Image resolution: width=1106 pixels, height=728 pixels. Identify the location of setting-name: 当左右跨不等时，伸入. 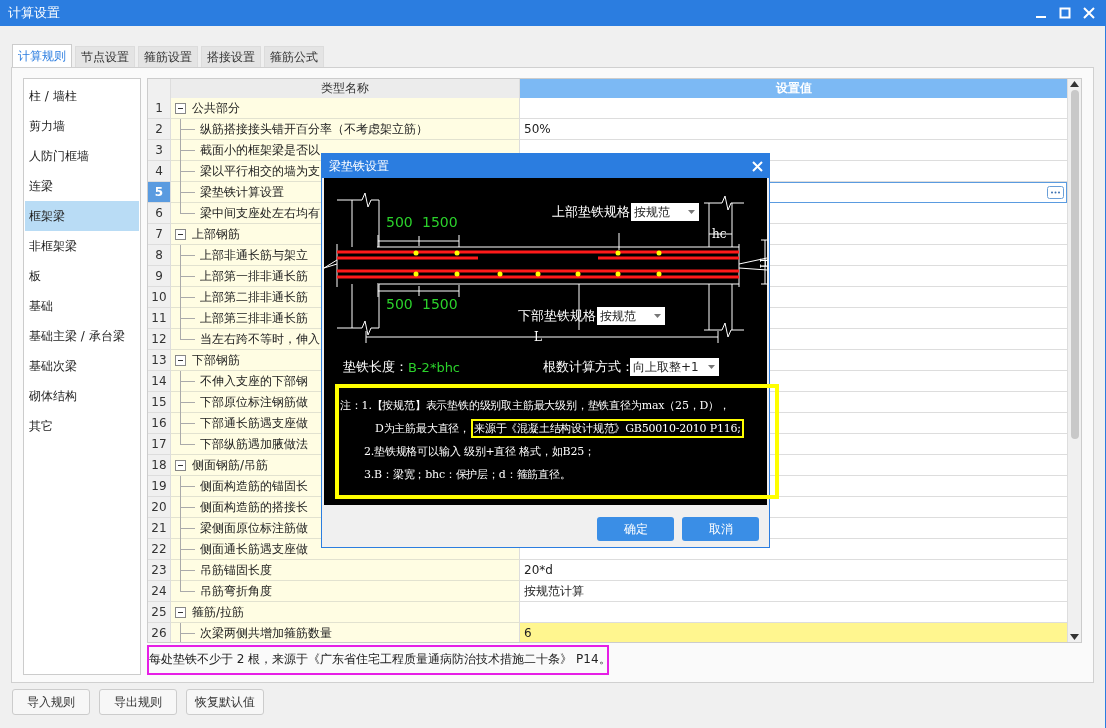
(260, 339).